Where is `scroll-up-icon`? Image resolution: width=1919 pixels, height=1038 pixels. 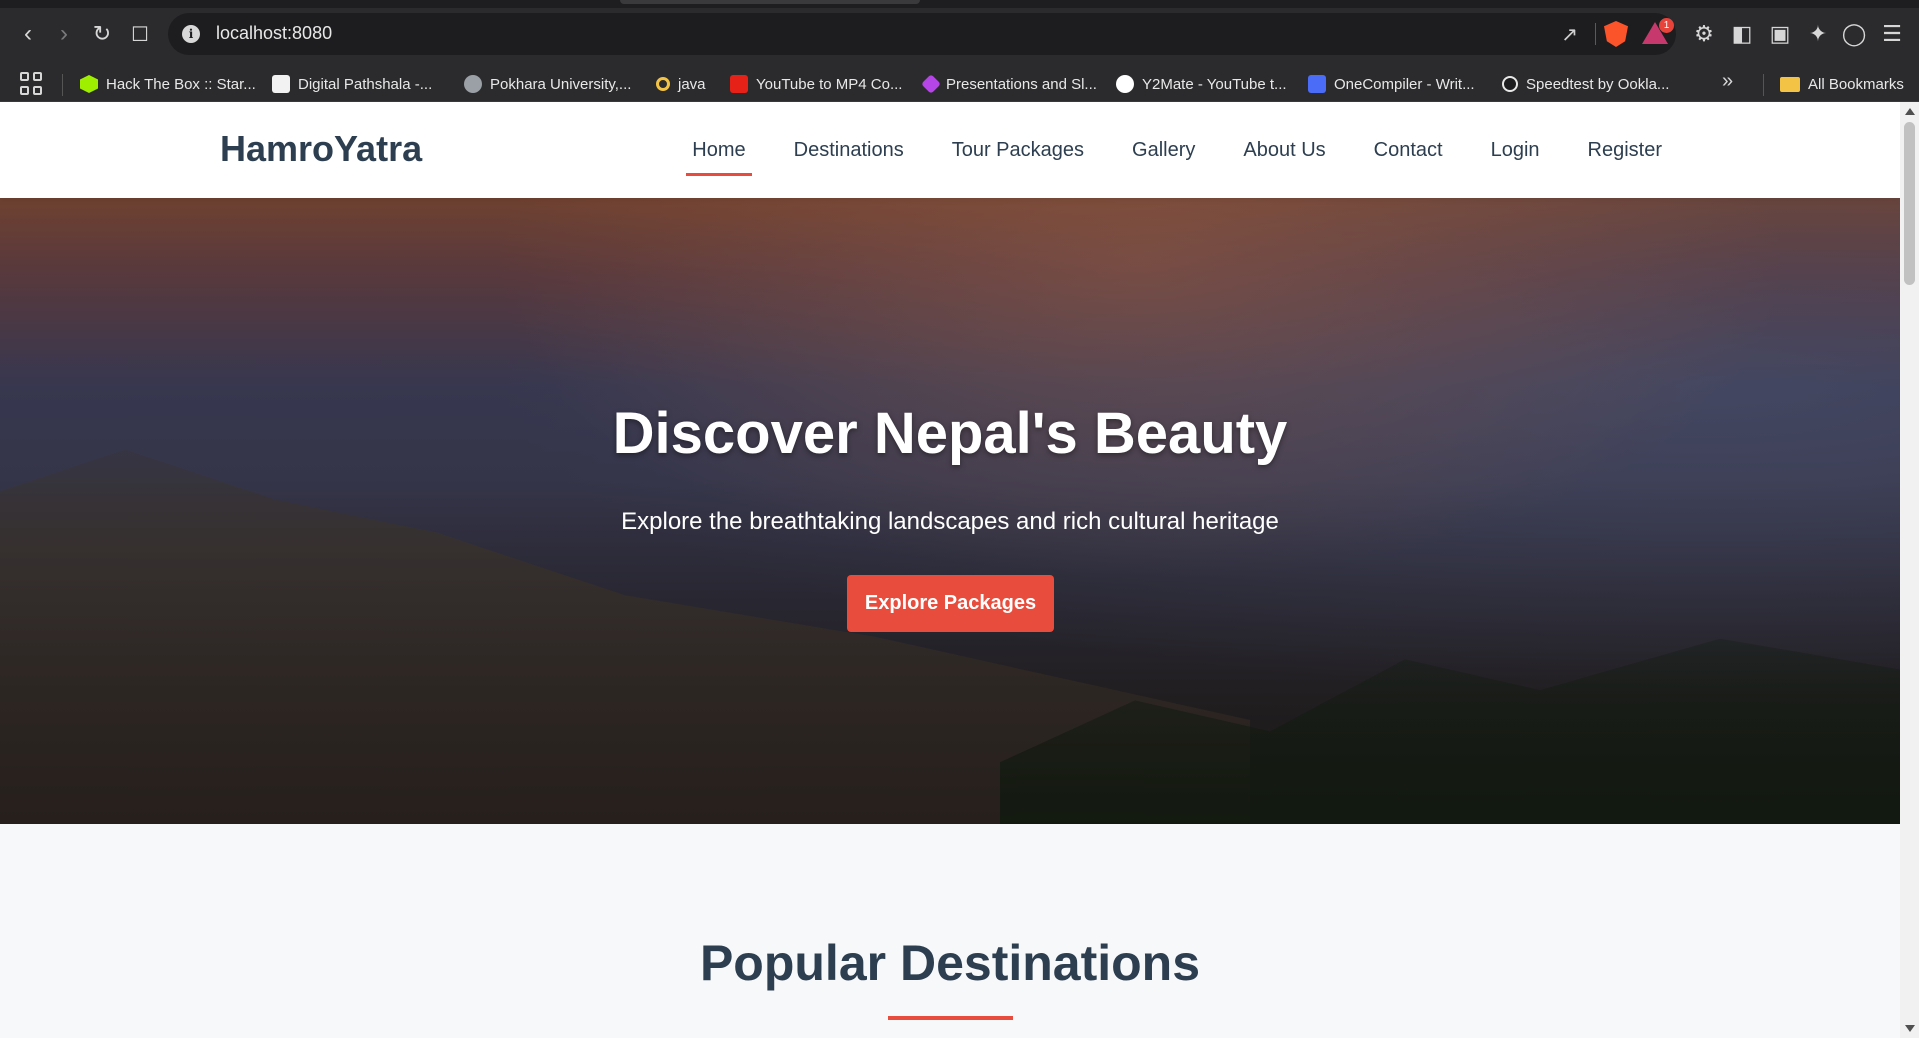
scroll-up-icon is located at coordinates (1910, 111).